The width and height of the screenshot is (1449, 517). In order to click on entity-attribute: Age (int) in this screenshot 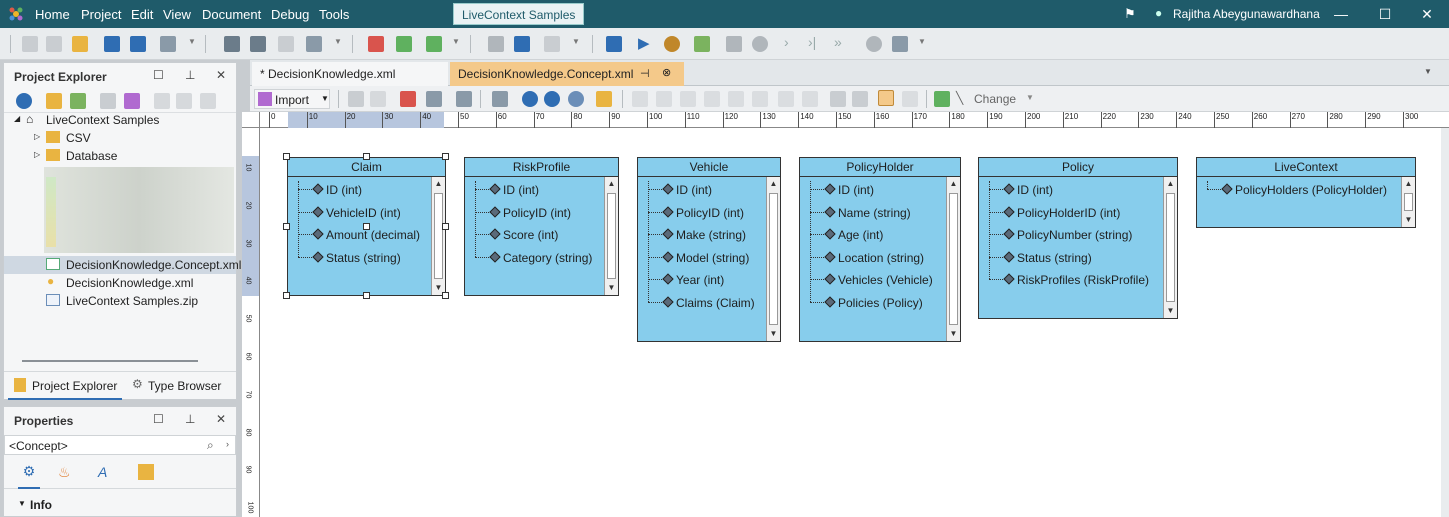, I will do `click(876, 235)`.